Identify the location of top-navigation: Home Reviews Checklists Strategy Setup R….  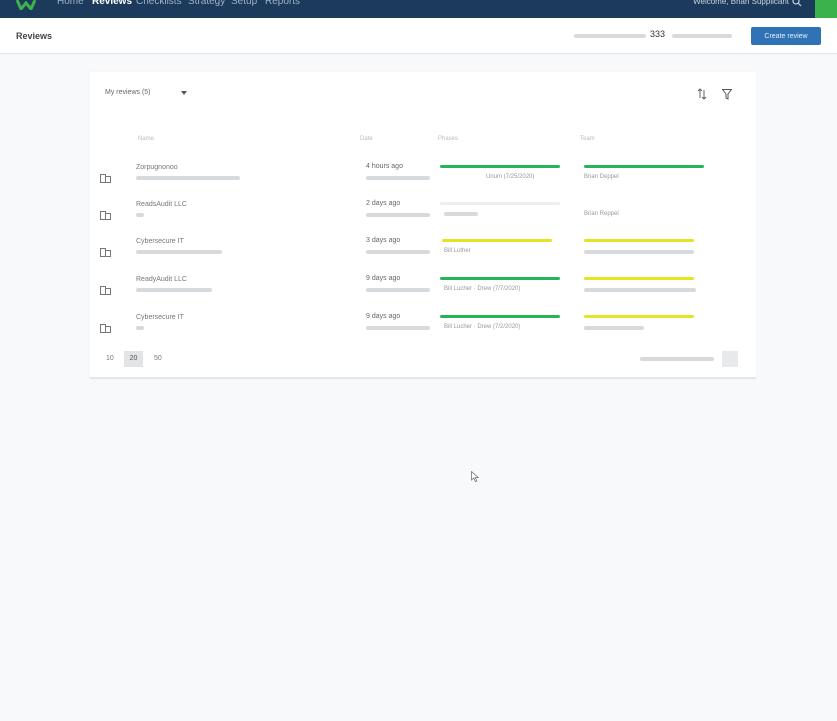
(418, 9).